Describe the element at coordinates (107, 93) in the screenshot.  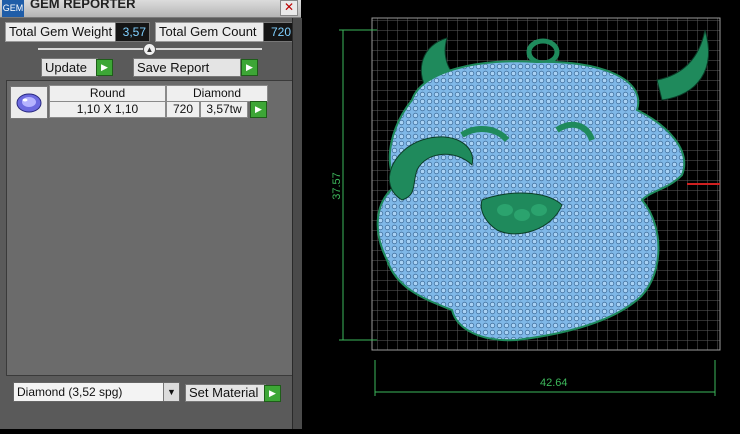
I see `table-header-cut: Round` at that location.